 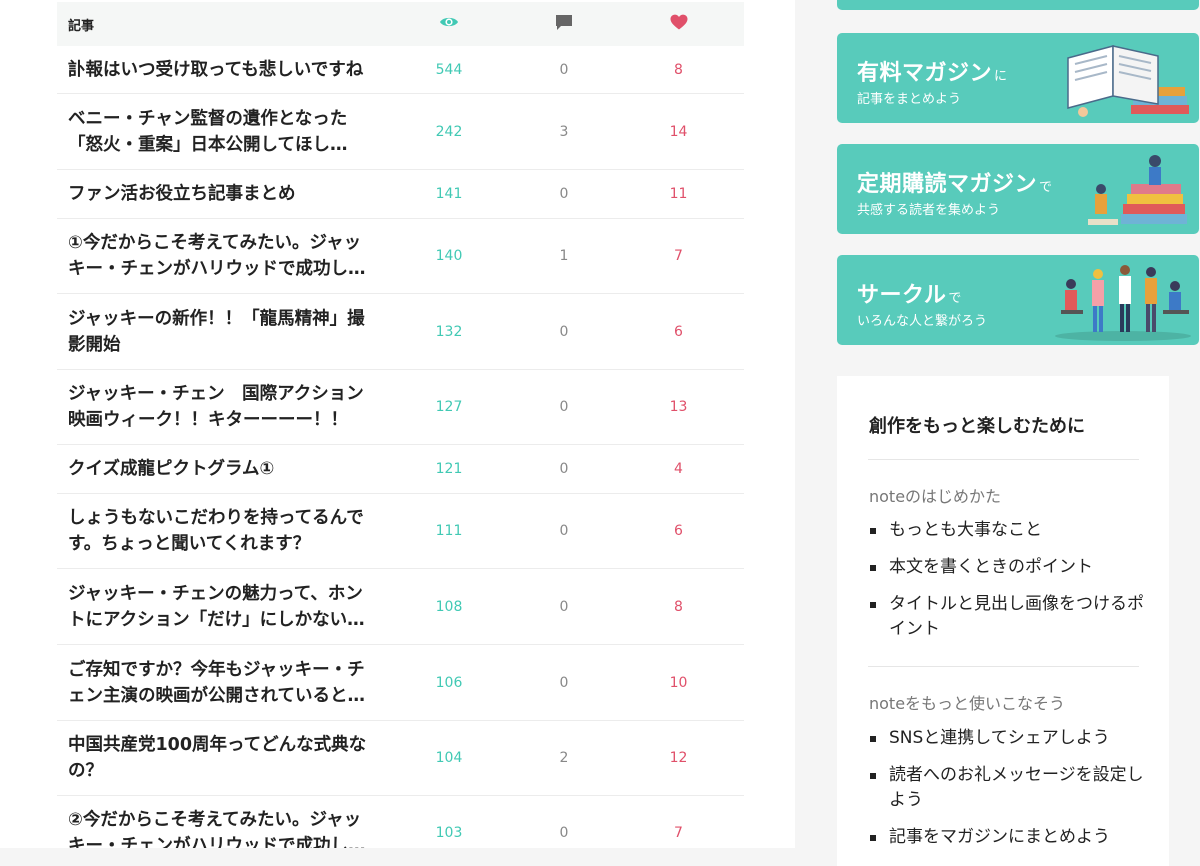 What do you see at coordinates (922, 321) in the screenshot?
I see `banner-subtitle: いろんな人と繋がろう` at bounding box center [922, 321].